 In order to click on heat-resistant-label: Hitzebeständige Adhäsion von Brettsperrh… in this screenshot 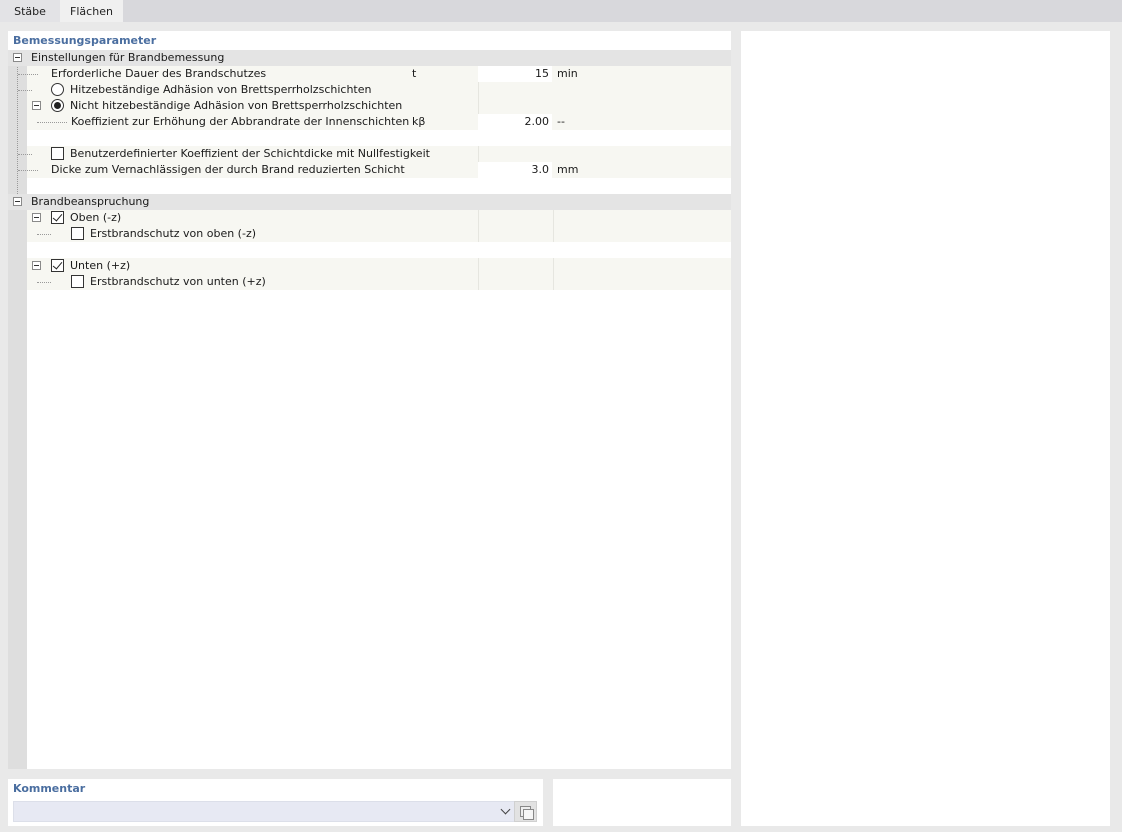, I will do `click(221, 89)`.